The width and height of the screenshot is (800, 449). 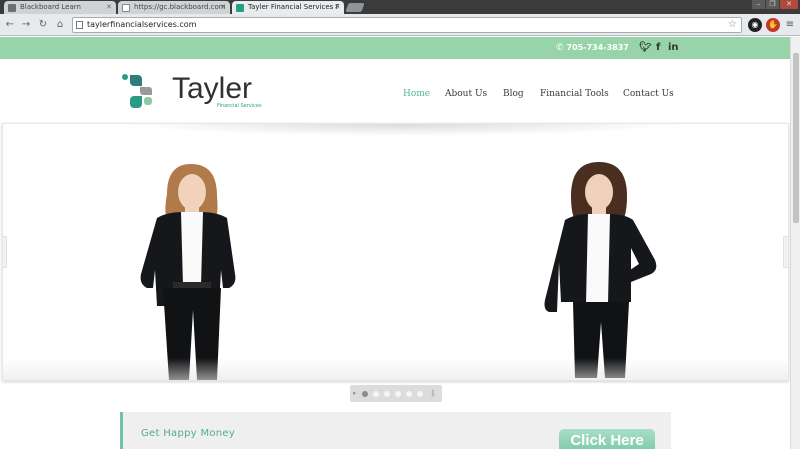 I want to click on restore-window-icon: ❐, so click(x=772, y=4).